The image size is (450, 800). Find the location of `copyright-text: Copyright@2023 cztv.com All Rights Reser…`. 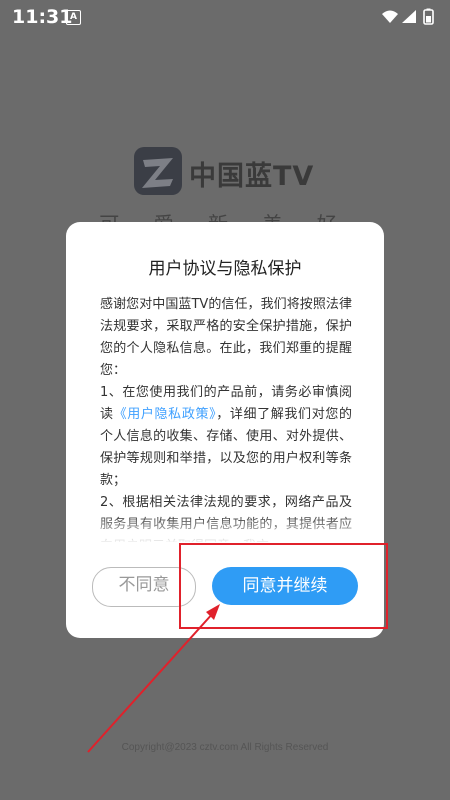

copyright-text: Copyright@2023 cztv.com All Rights Reser… is located at coordinates (225, 747).